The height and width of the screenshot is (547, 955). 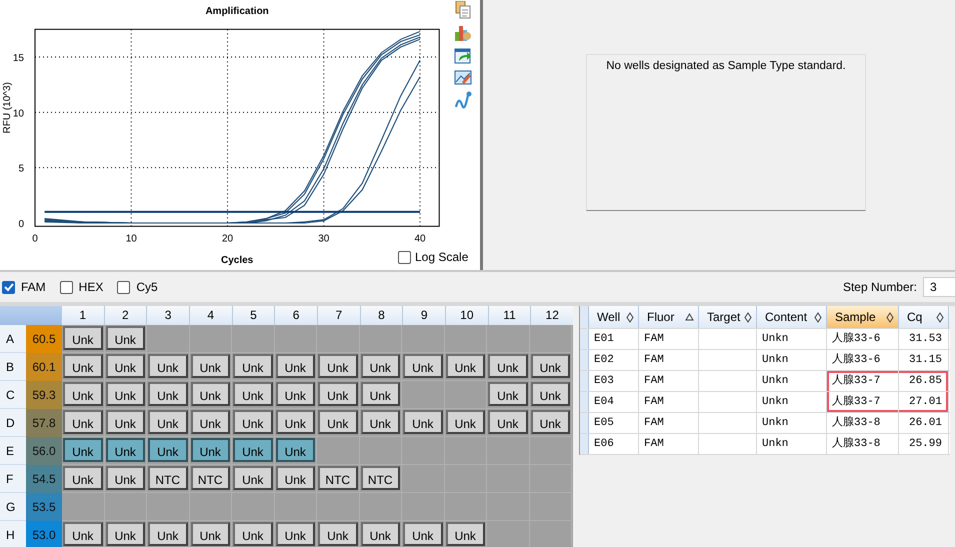 What do you see at coordinates (614, 423) in the screenshot?
I see `table-cell: E05` at bounding box center [614, 423].